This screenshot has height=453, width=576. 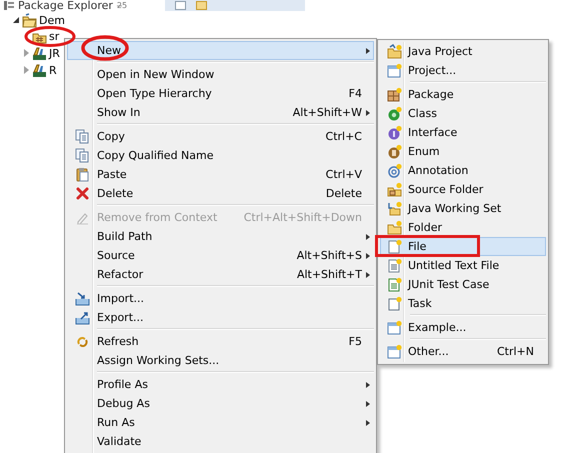 I want to click on menu-item: Run As, so click(x=220, y=422).